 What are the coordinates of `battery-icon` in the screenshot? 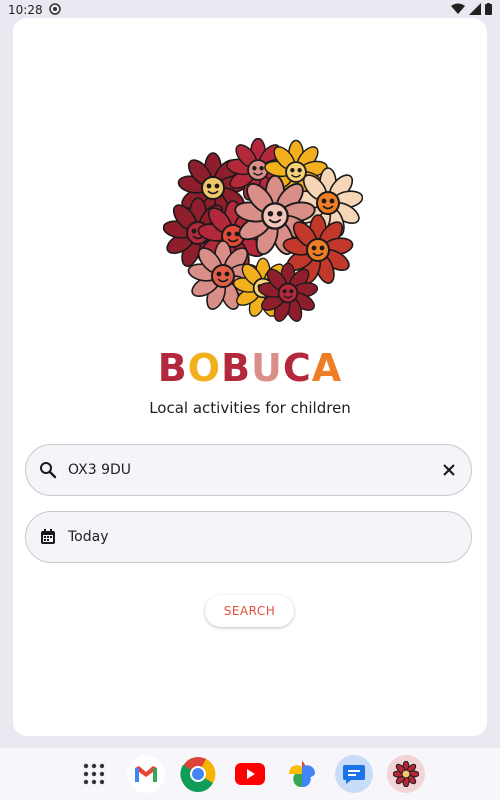 It's located at (488, 10).